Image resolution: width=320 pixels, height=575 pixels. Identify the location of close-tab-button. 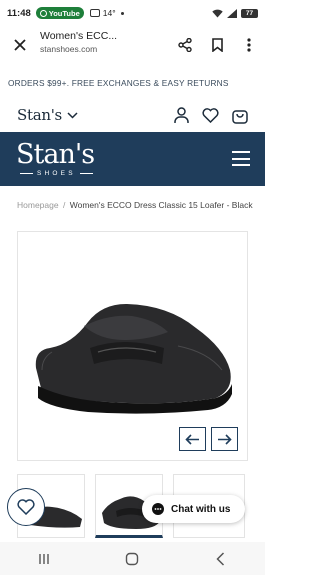
(20, 45).